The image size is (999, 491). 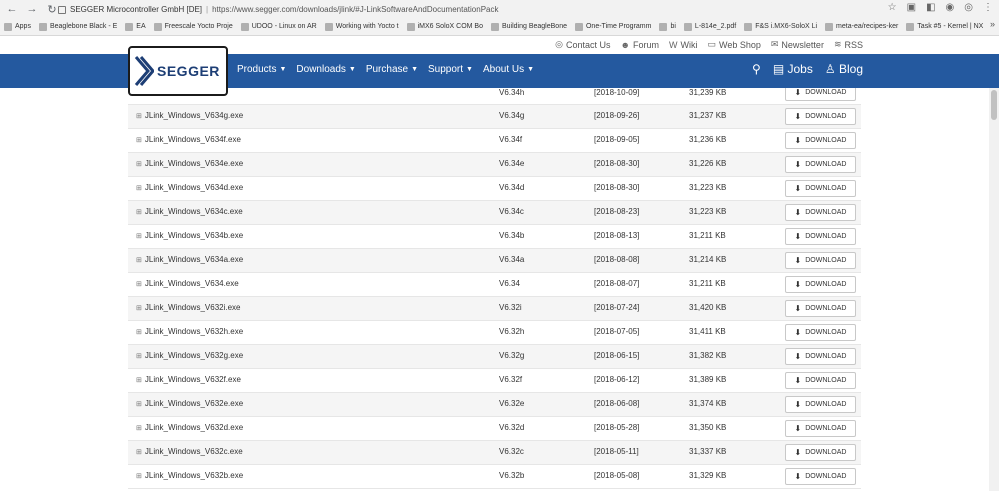 I want to click on bookmark-item: Task #5 - Kernel | NX, so click(x=944, y=26).